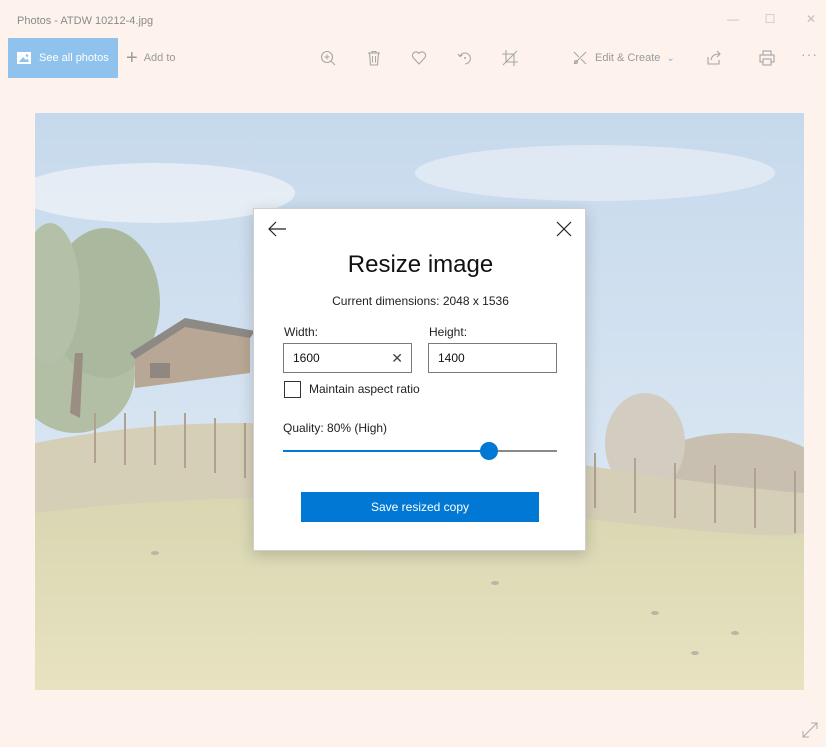  What do you see at coordinates (74, 58) in the screenshot?
I see `see-all-photos-label: See all photos` at bounding box center [74, 58].